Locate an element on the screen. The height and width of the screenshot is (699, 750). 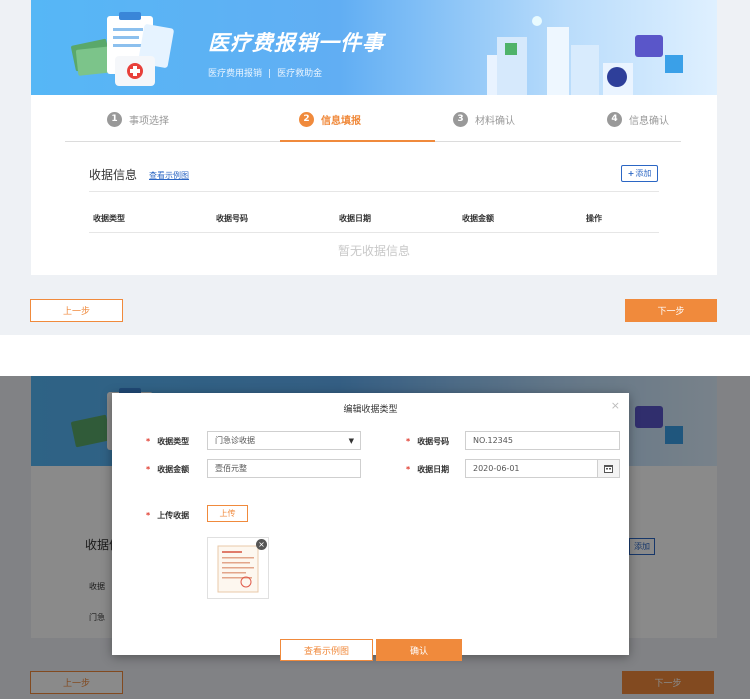
upload-button: 上传 is located at coordinates (227, 513).